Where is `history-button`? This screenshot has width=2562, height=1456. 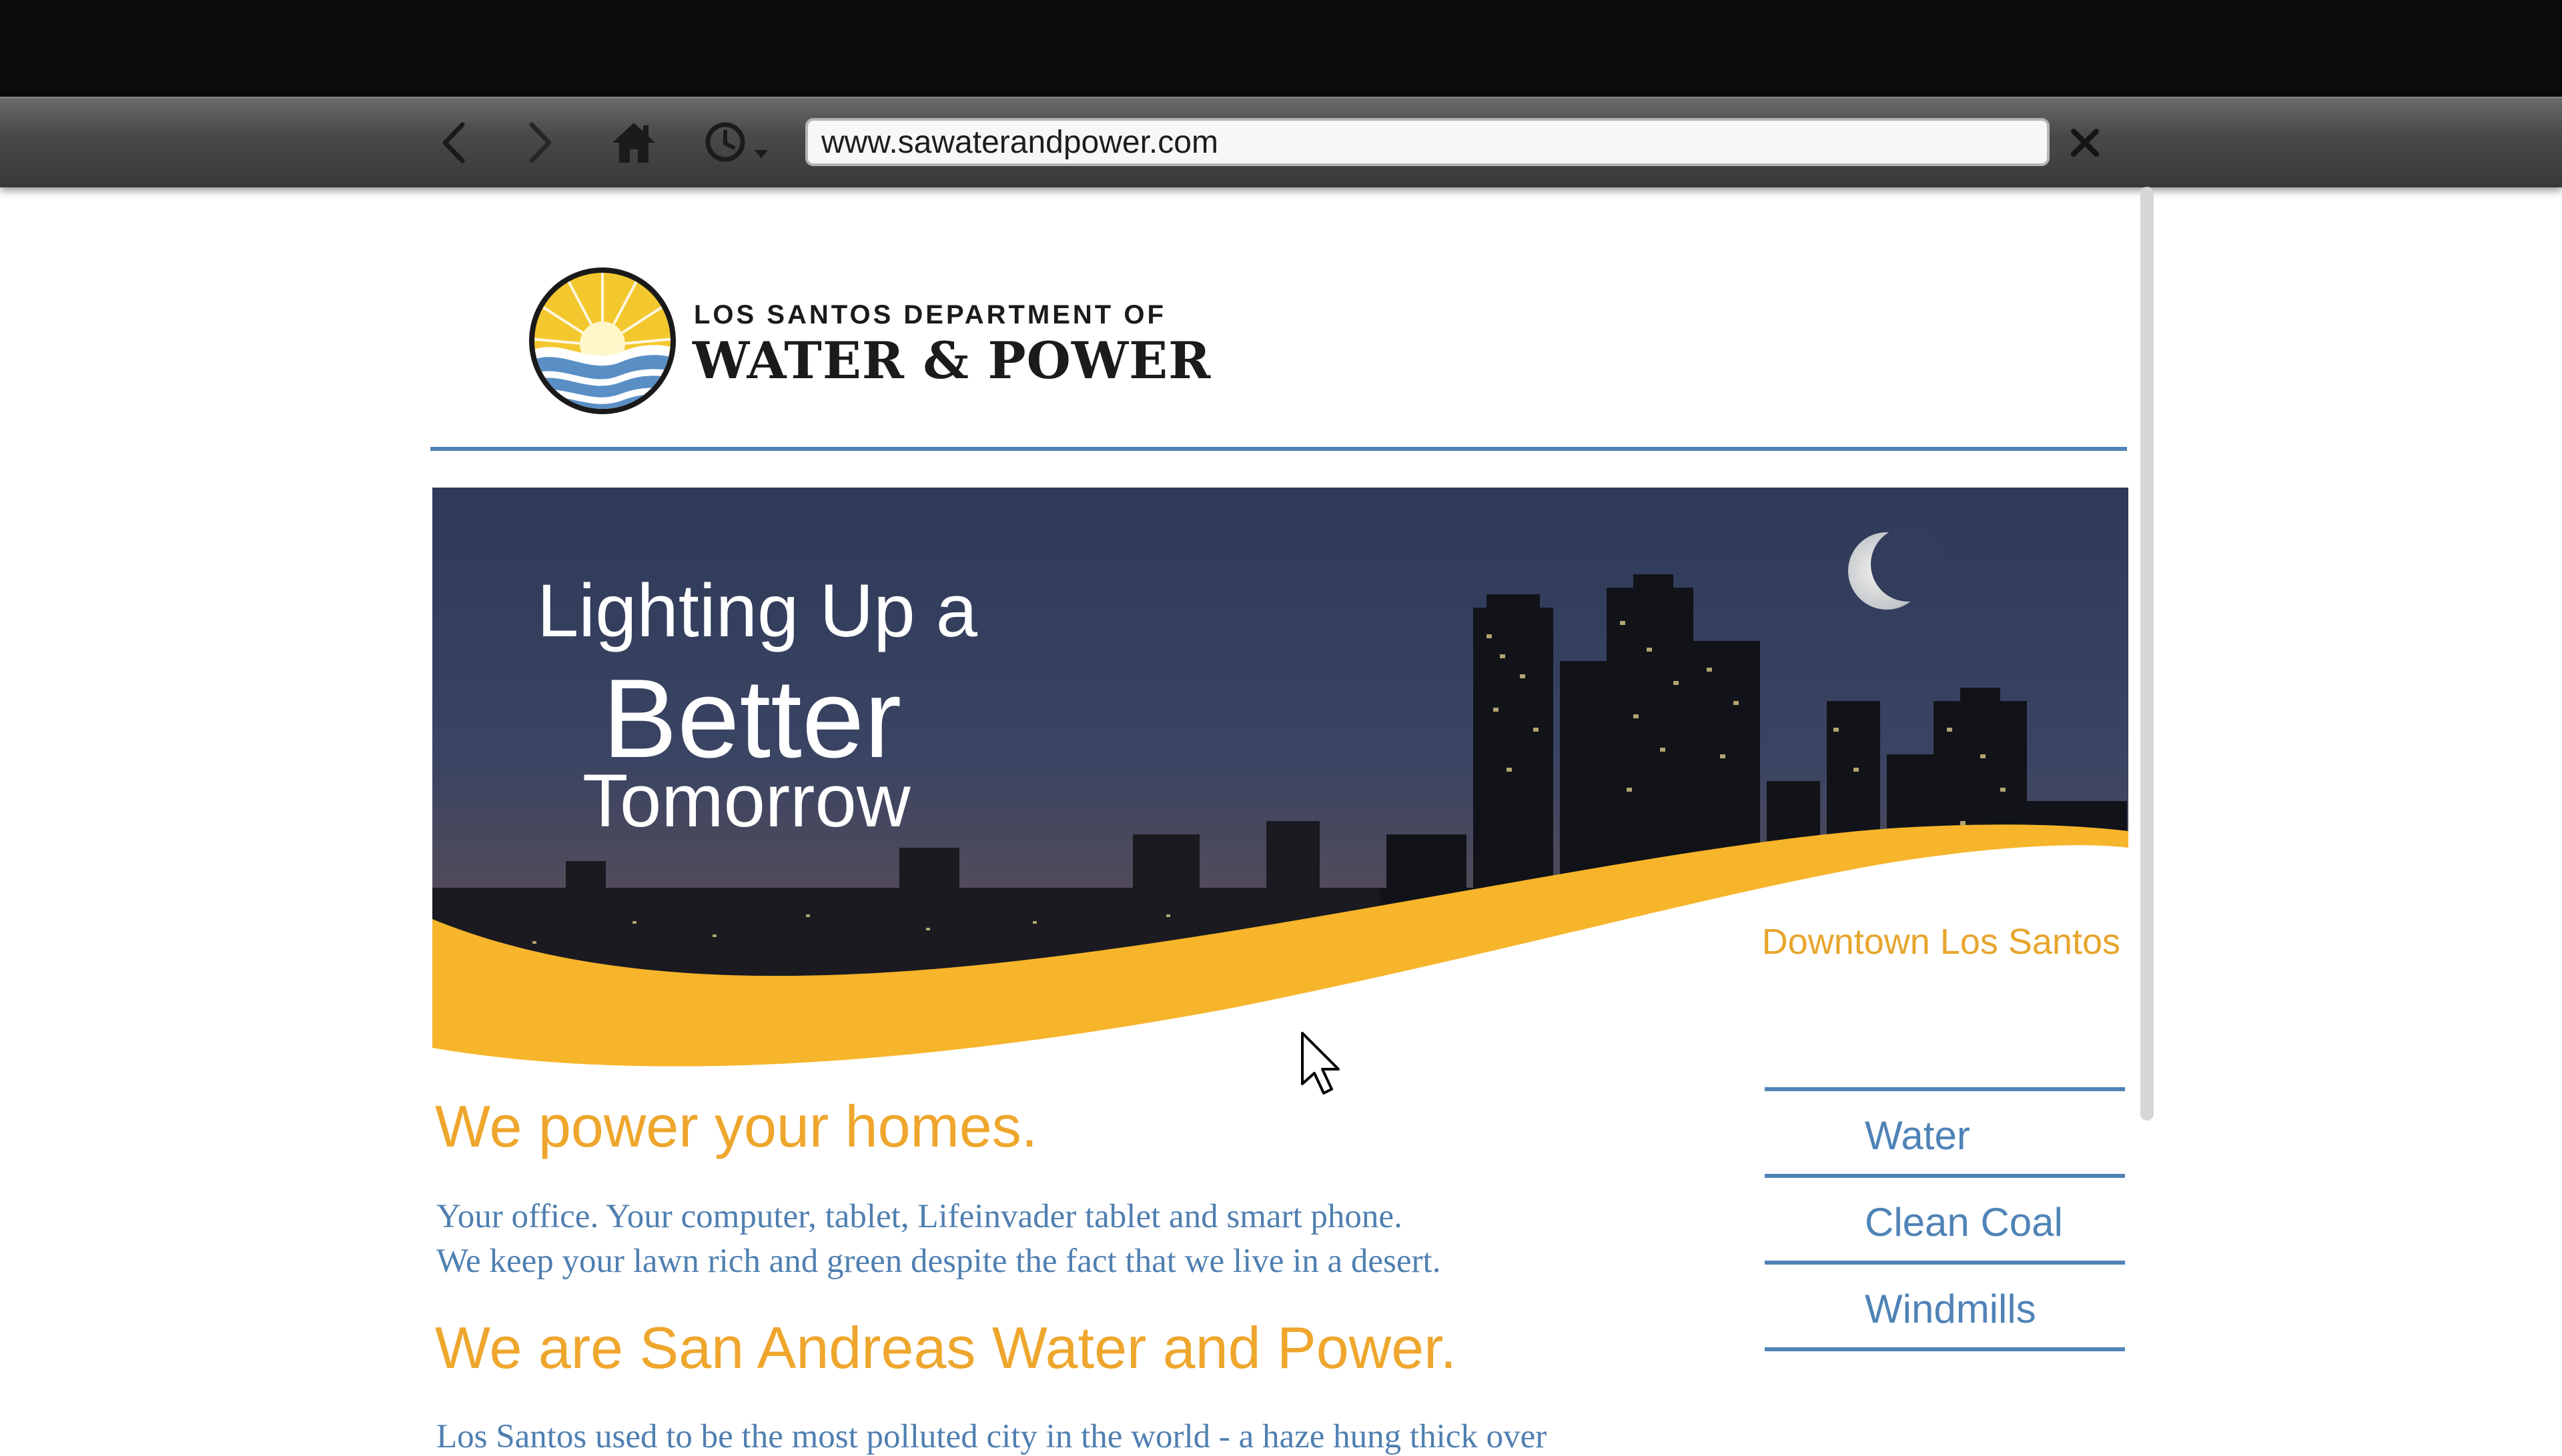 history-button is located at coordinates (738, 143).